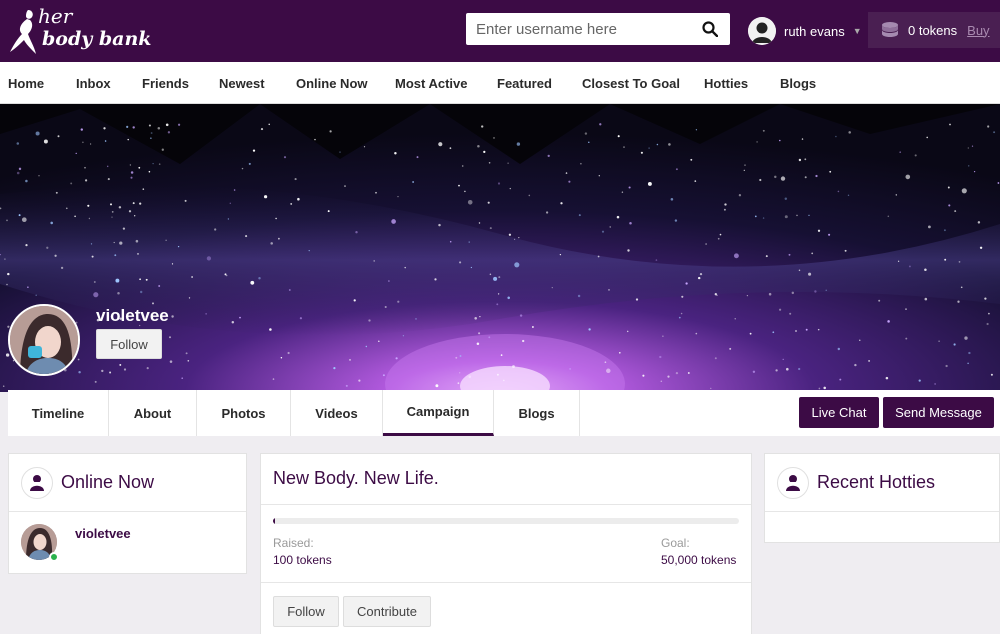 This screenshot has height=634, width=1000. I want to click on nav-blogs: Blogs, so click(798, 83).